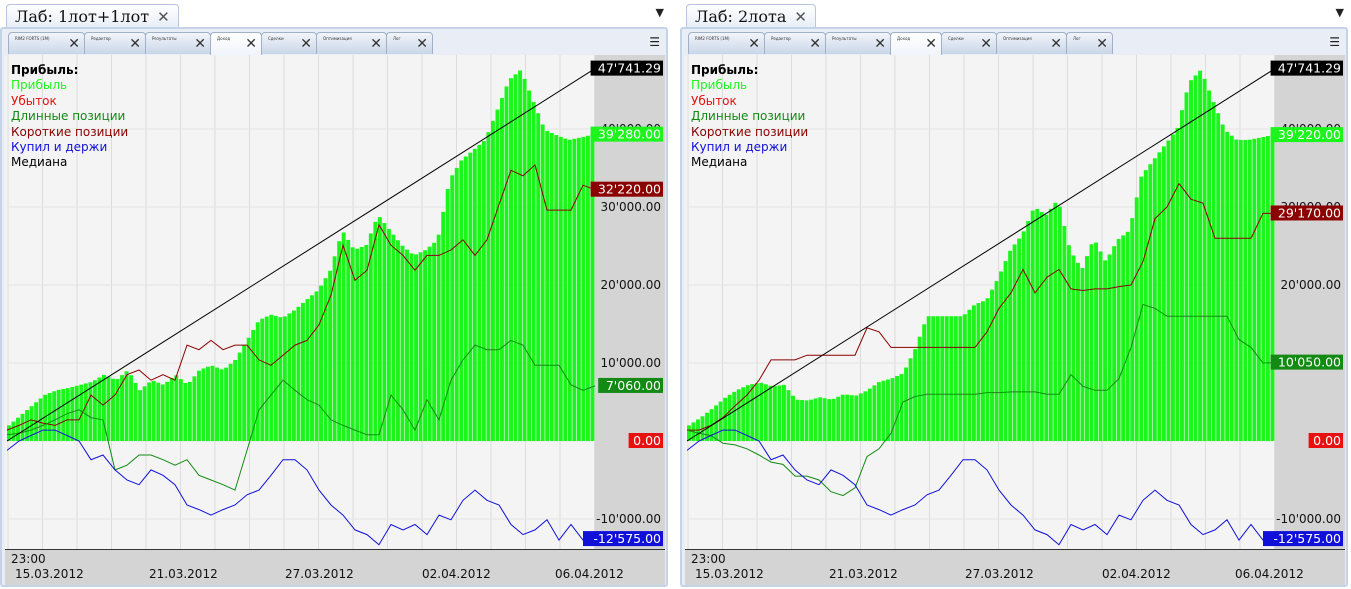  What do you see at coordinates (633, 385) in the screenshot?
I see `long-value-label: 7'060.00` at bounding box center [633, 385].